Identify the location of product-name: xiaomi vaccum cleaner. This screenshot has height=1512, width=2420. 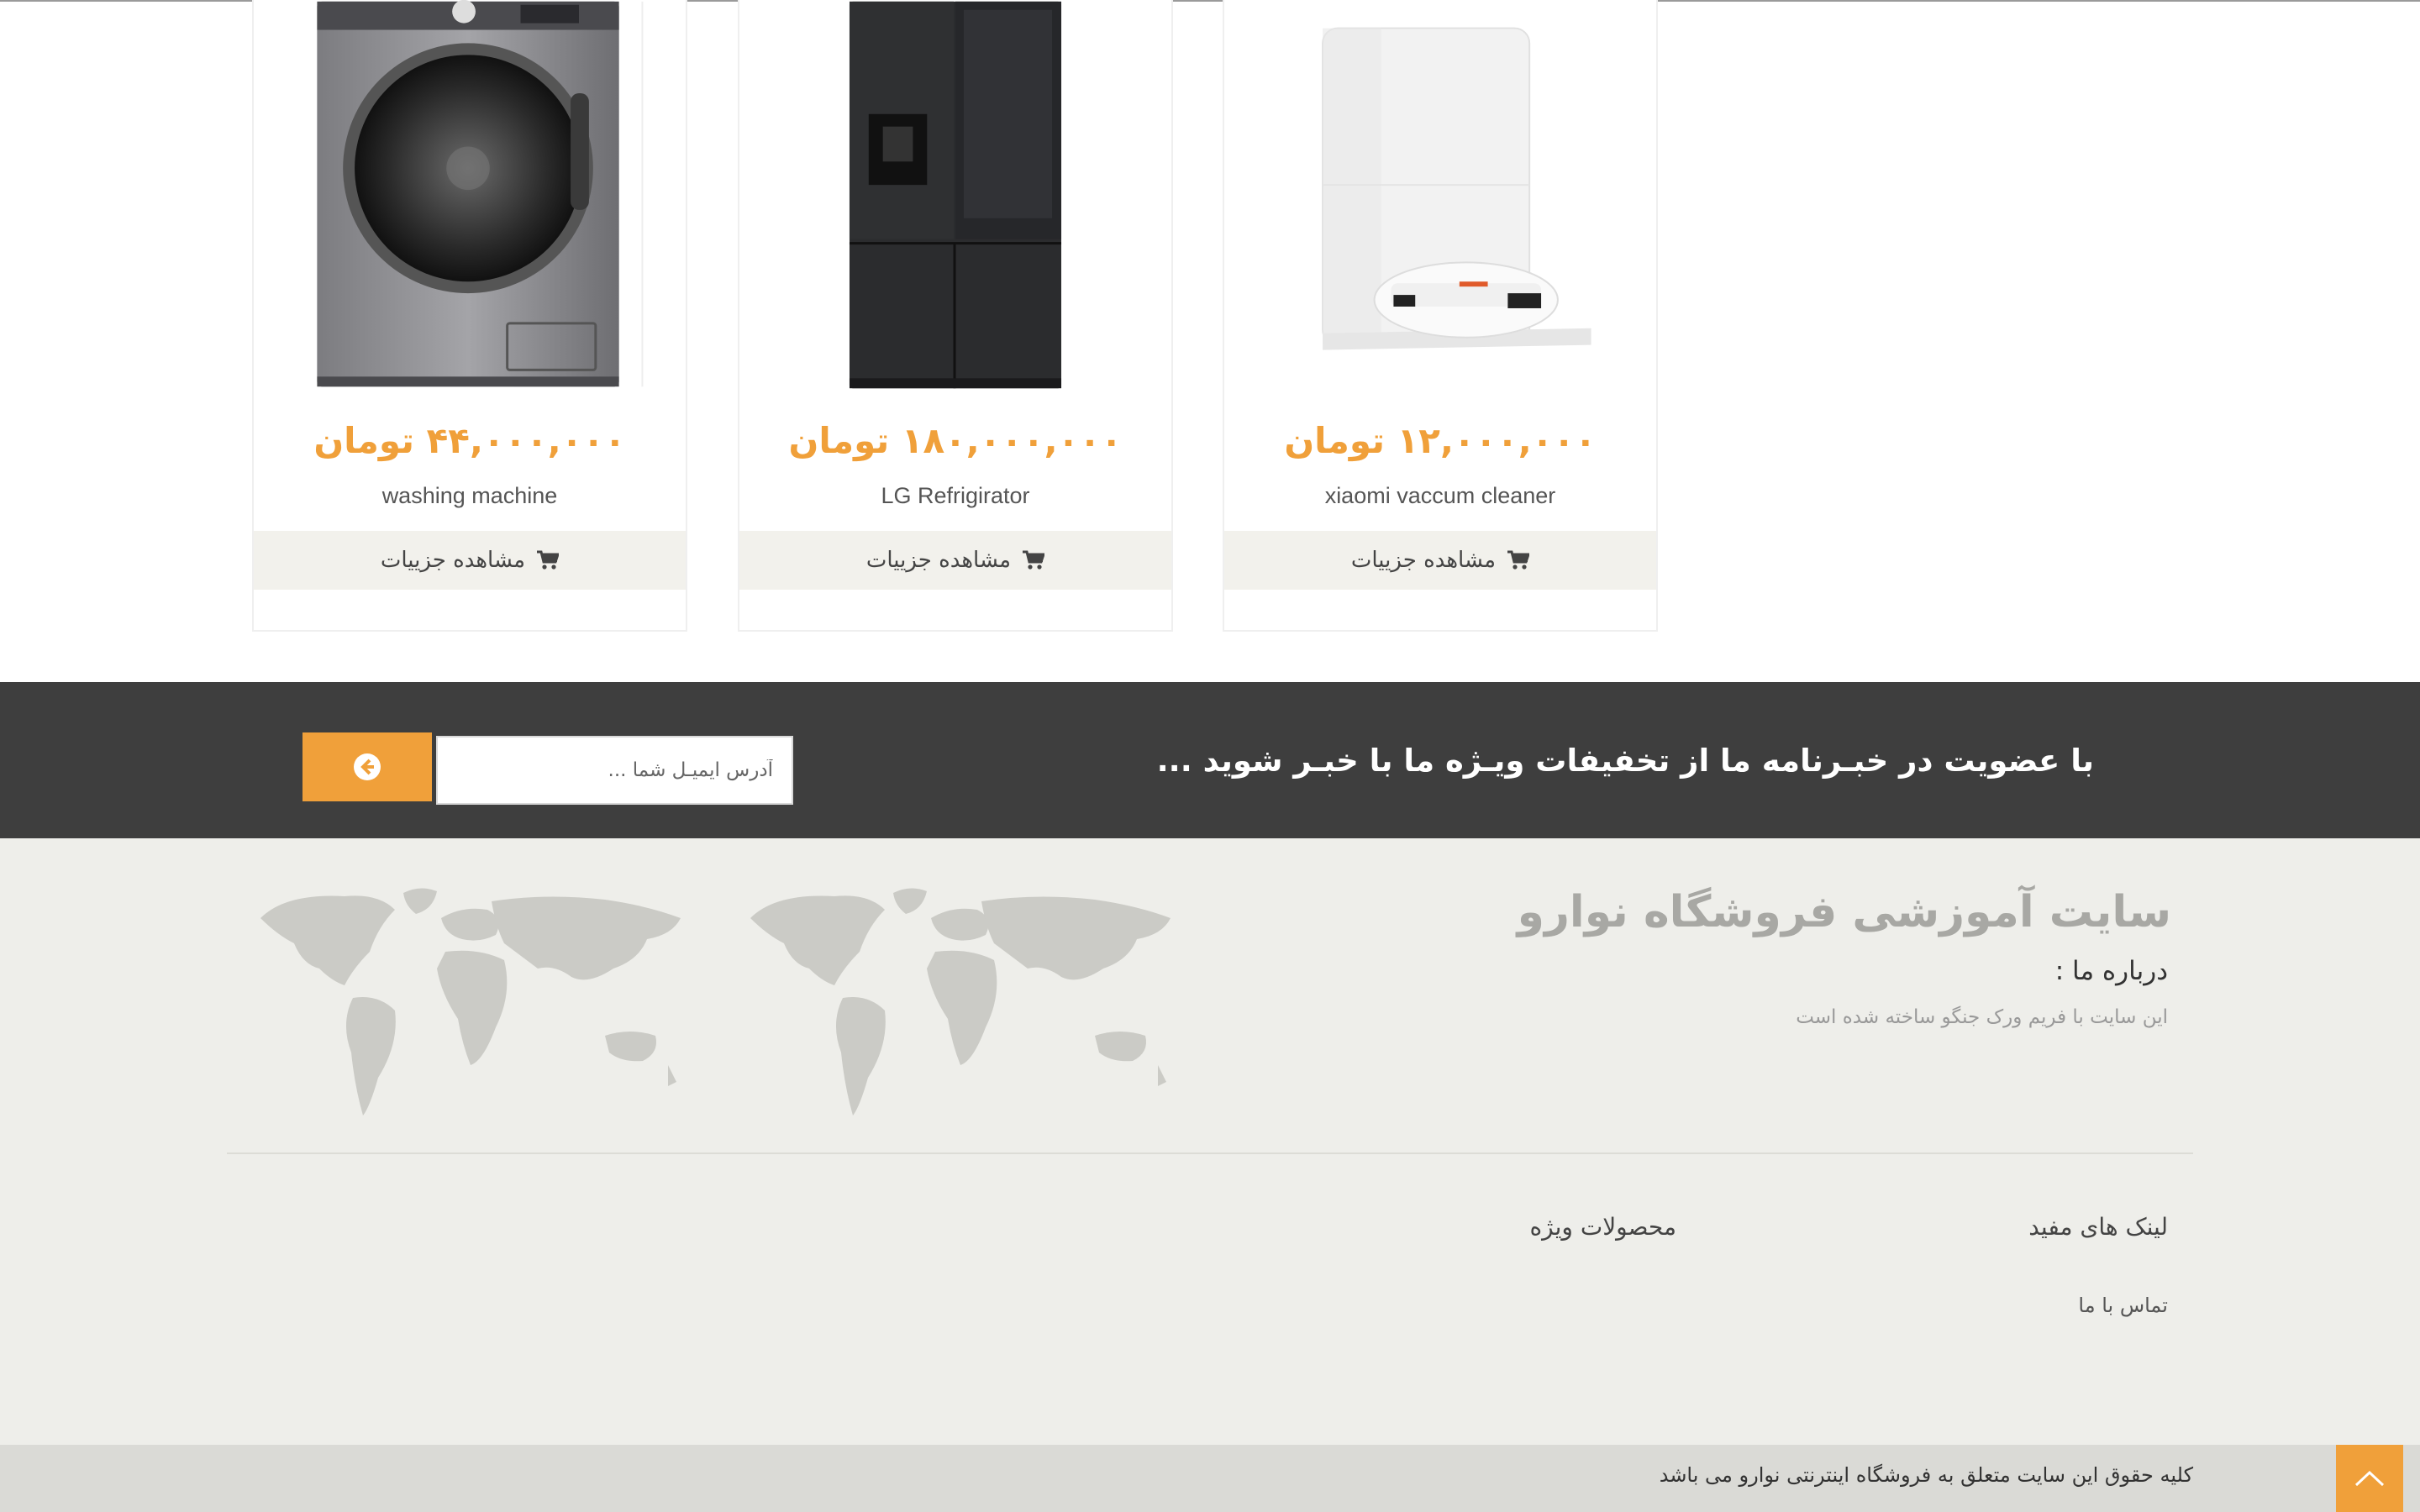
(1440, 495).